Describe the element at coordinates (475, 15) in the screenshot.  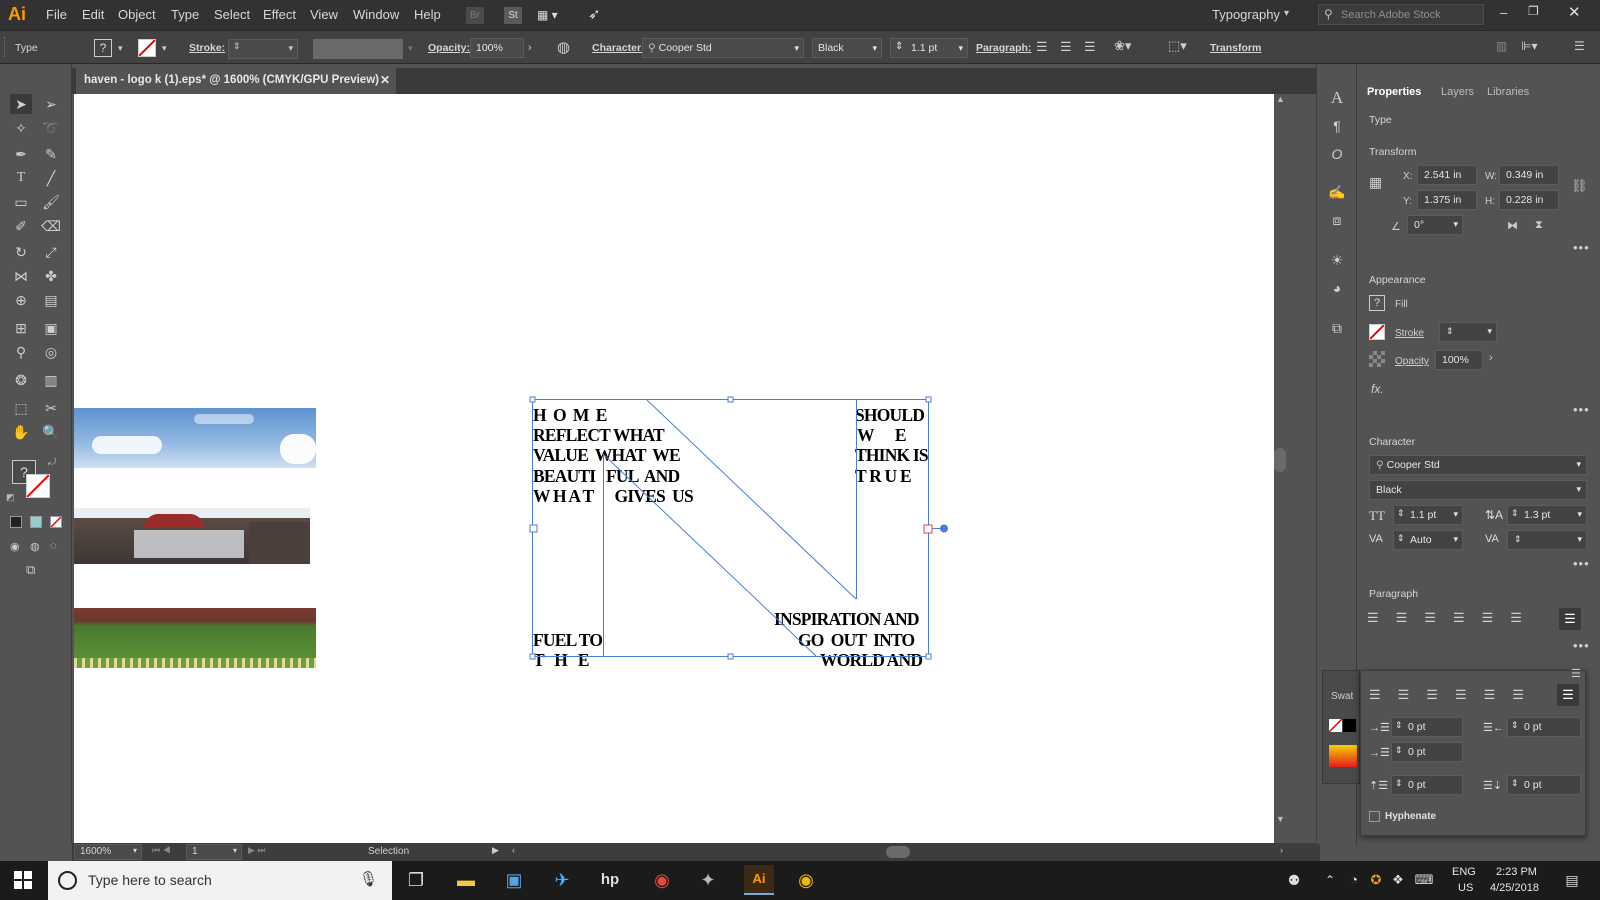
I see `bridge-icon: Br` at that location.